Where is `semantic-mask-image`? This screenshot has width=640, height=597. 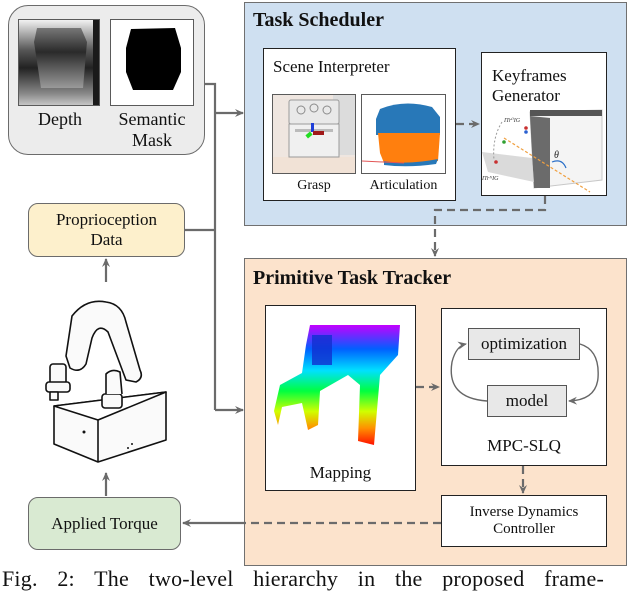 semantic-mask-image is located at coordinates (152, 62).